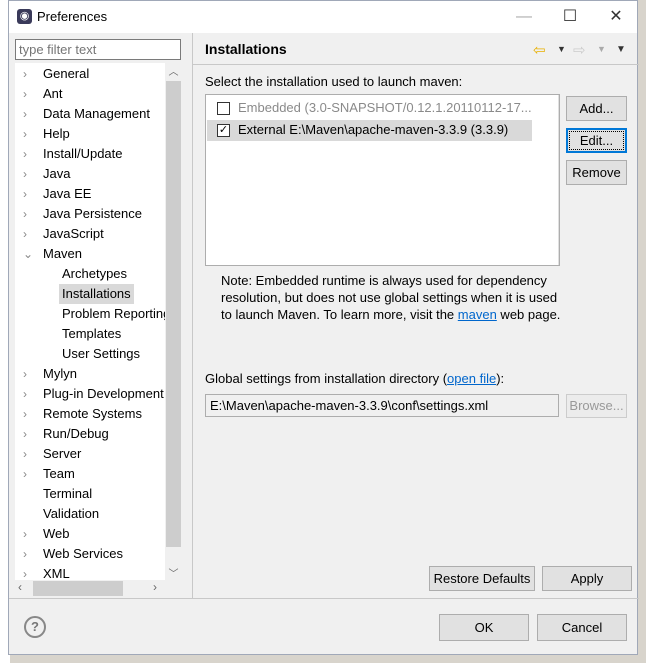 The image size is (646, 663). What do you see at coordinates (223, 130) in the screenshot?
I see `checkbox-checked: ✓` at bounding box center [223, 130].